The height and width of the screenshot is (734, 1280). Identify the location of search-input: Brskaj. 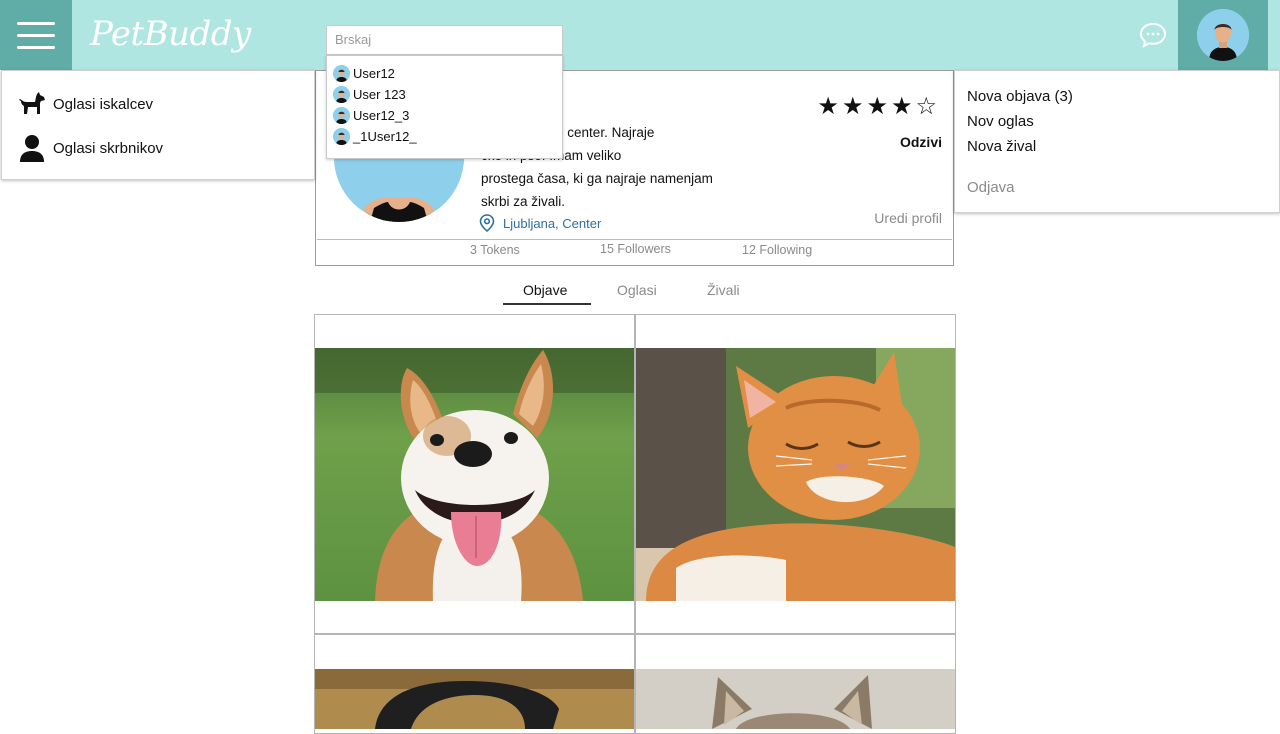
(444, 40).